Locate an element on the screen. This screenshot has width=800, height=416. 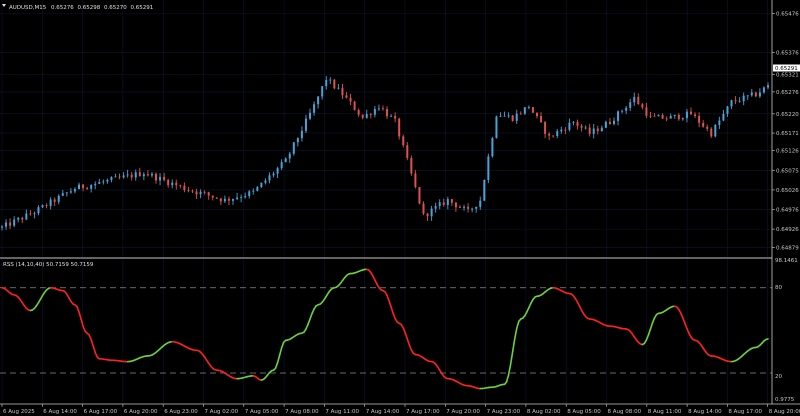
time-tick-label: 8 Aug 05:00 is located at coordinates (584, 412).